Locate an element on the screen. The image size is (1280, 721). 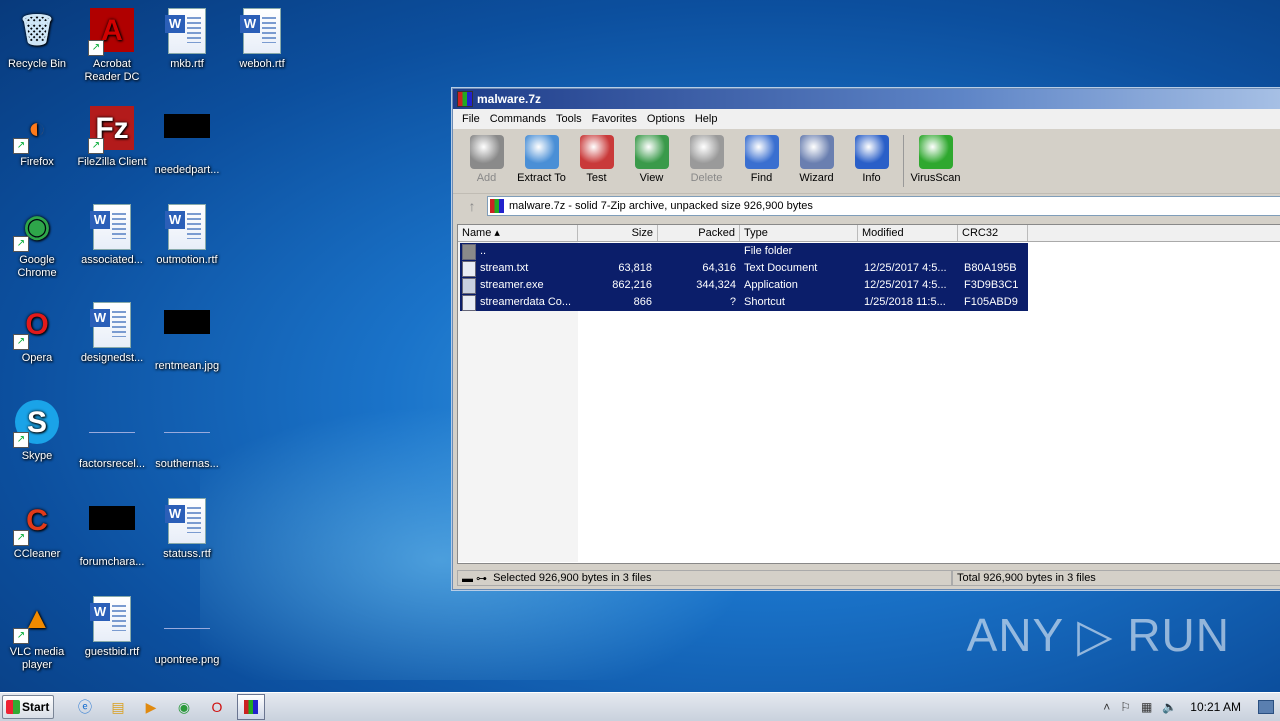
desktop-icon: S ↗ Skype is located at coordinates (37, 429).